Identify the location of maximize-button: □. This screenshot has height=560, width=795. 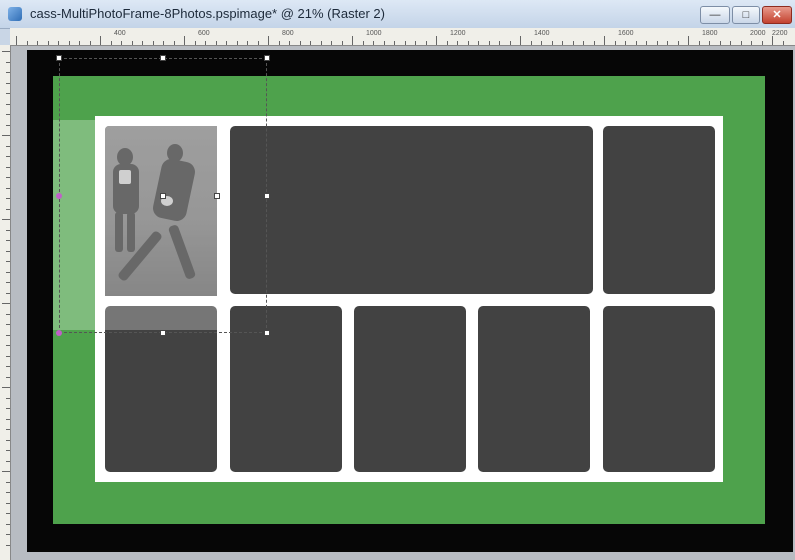
(746, 15).